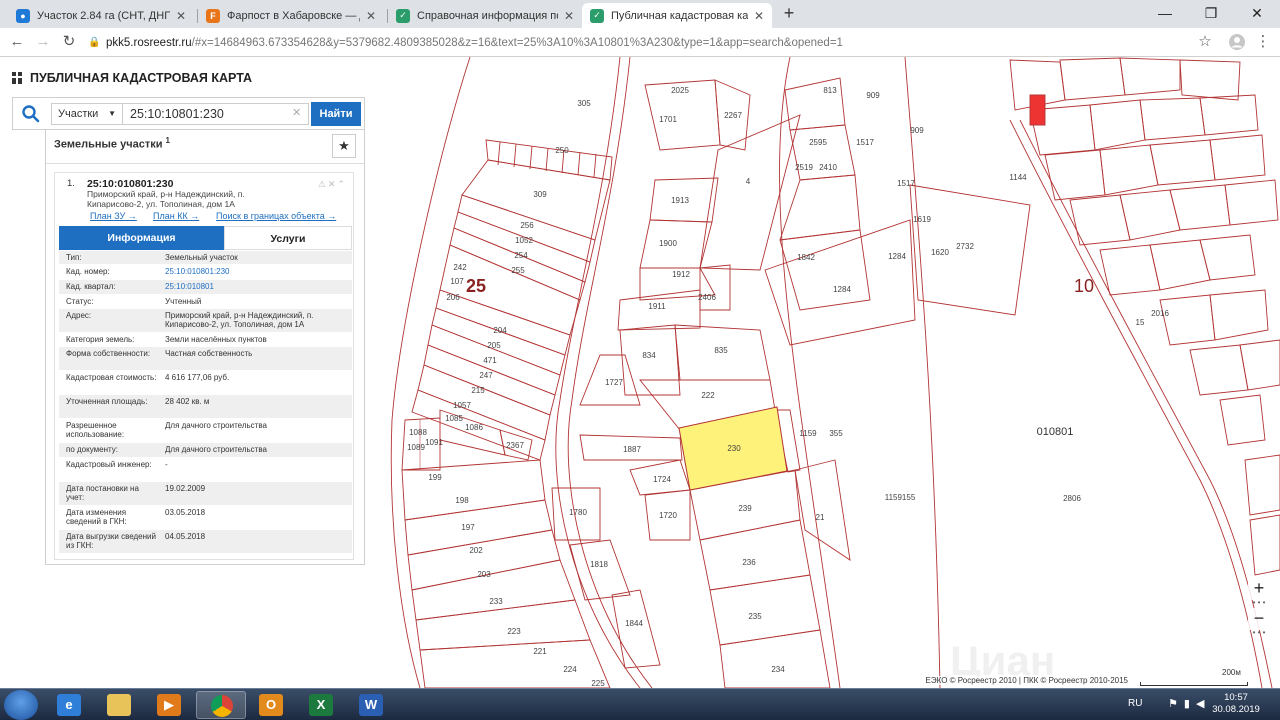 Image resolution: width=1280 pixels, height=720 pixels. Describe the element at coordinates (540, 194) in the screenshot. I see `parcel-label: 309` at that location.